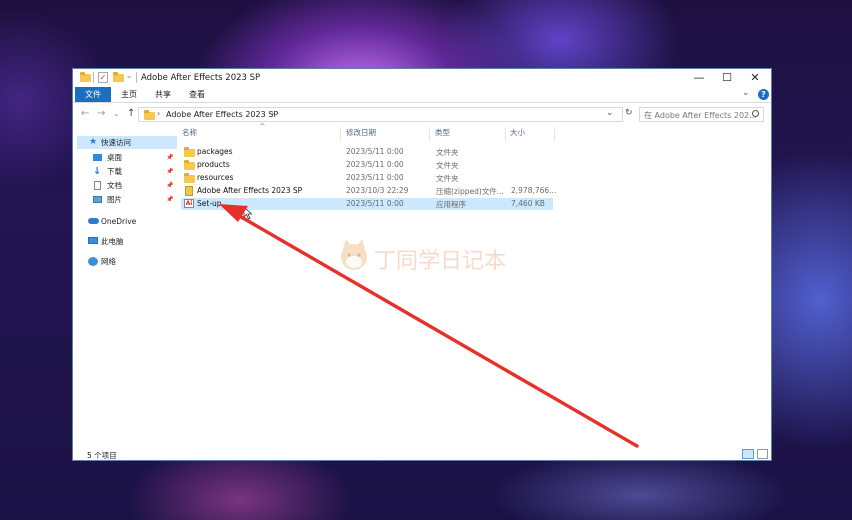 The image size is (852, 520). What do you see at coordinates (163, 94) in the screenshot?
I see `tab-share: 共享` at bounding box center [163, 94].